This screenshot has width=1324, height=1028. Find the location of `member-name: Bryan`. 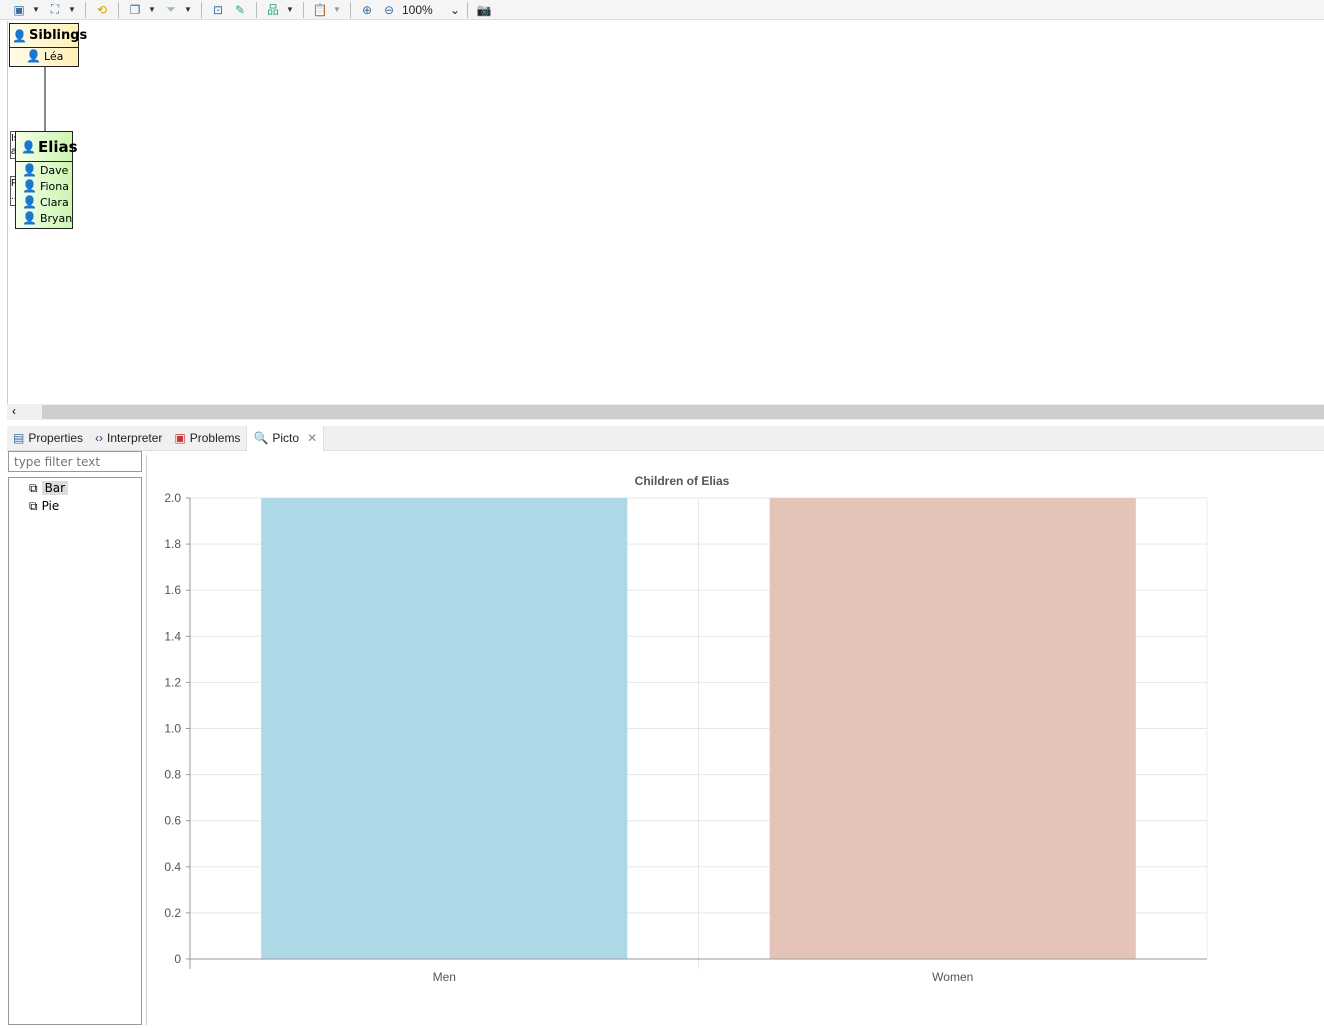

member-name: Bryan is located at coordinates (56, 218).